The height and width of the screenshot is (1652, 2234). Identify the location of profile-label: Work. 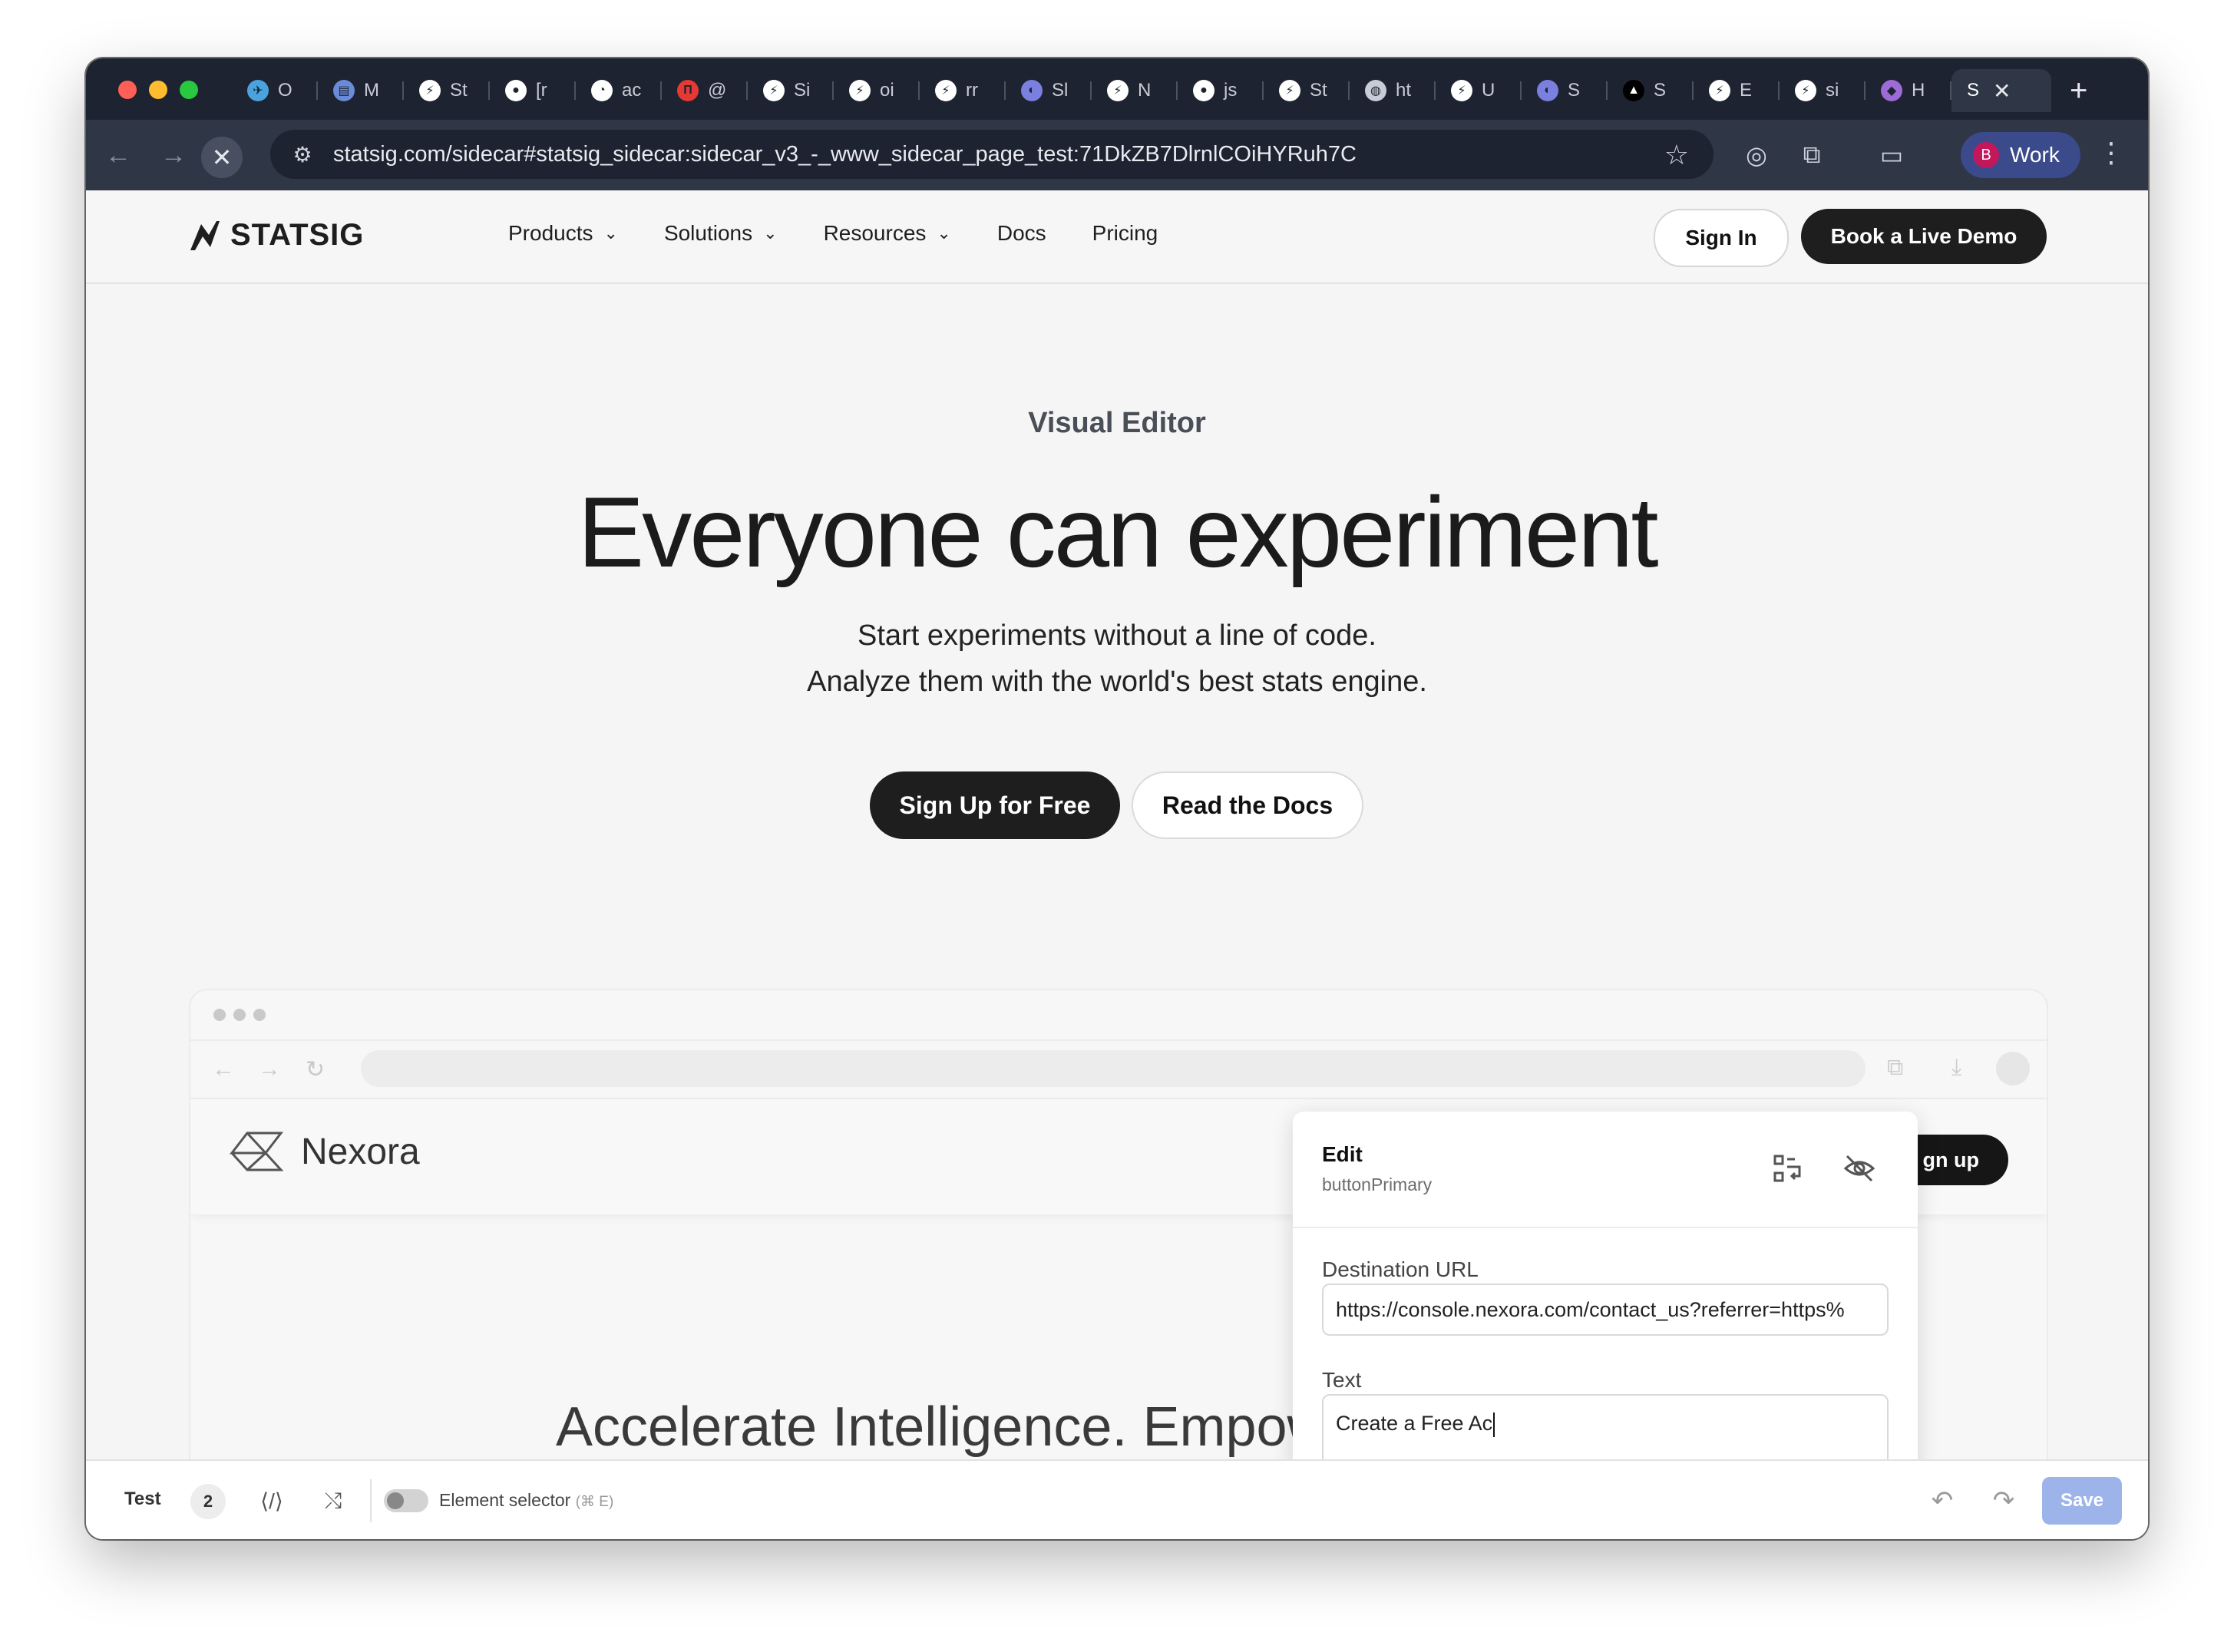
(2035, 155).